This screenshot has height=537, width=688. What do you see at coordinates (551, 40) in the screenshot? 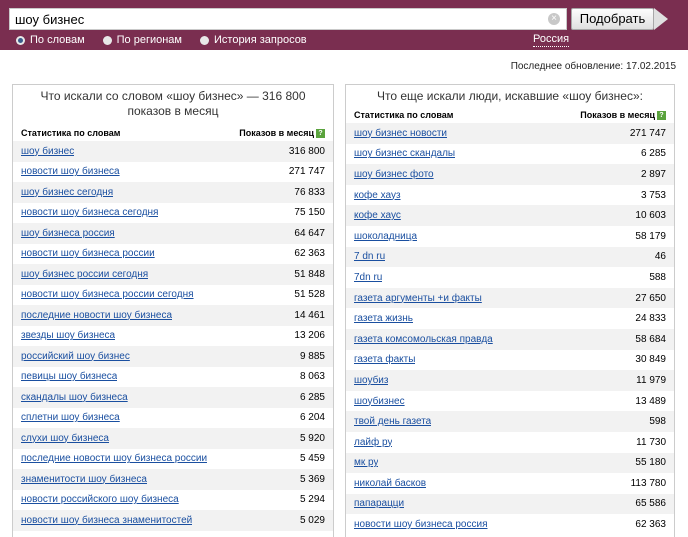
I see `region-selector-link: Россия` at bounding box center [551, 40].